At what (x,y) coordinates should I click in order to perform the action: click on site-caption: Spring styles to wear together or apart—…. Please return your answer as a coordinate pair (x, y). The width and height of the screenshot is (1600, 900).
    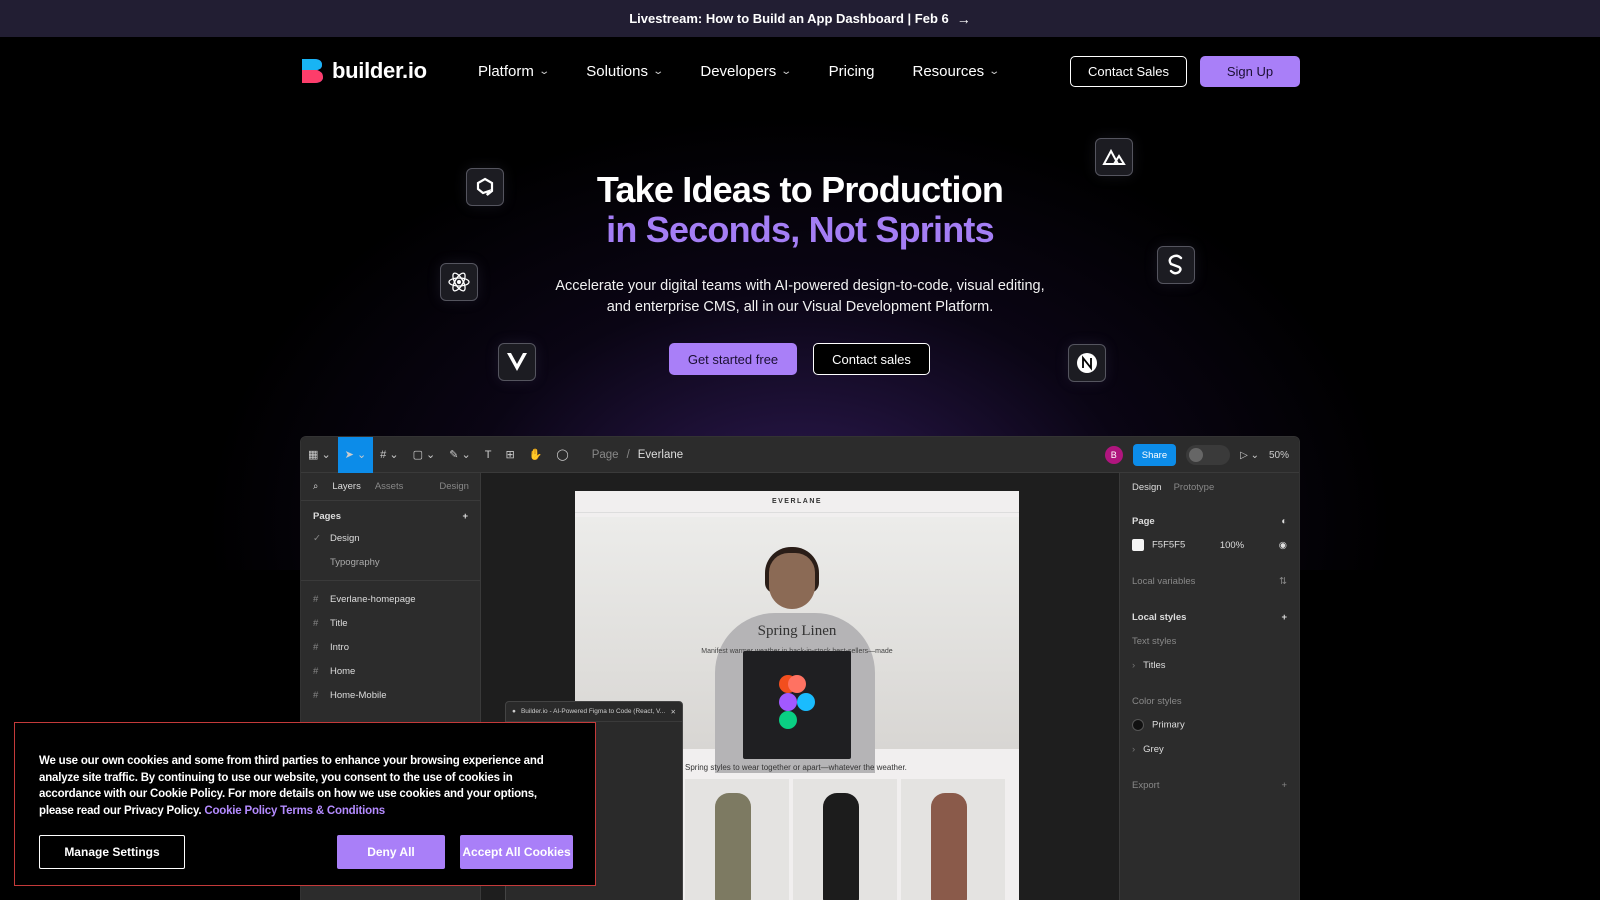
    Looking at the image, I should click on (796, 767).